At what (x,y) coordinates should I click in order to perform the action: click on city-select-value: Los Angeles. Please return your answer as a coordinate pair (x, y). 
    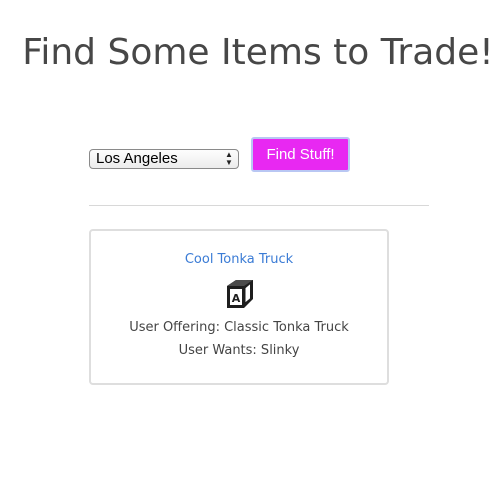
    Looking at the image, I should click on (137, 158).